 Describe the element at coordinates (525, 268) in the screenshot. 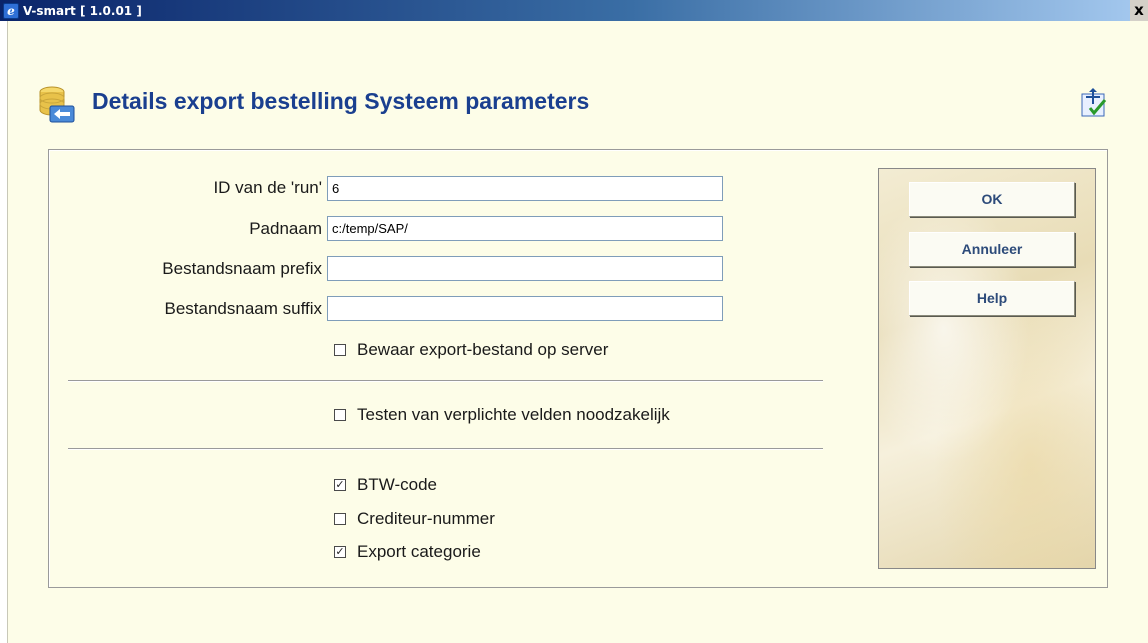

I see `filename-prefix-input` at that location.